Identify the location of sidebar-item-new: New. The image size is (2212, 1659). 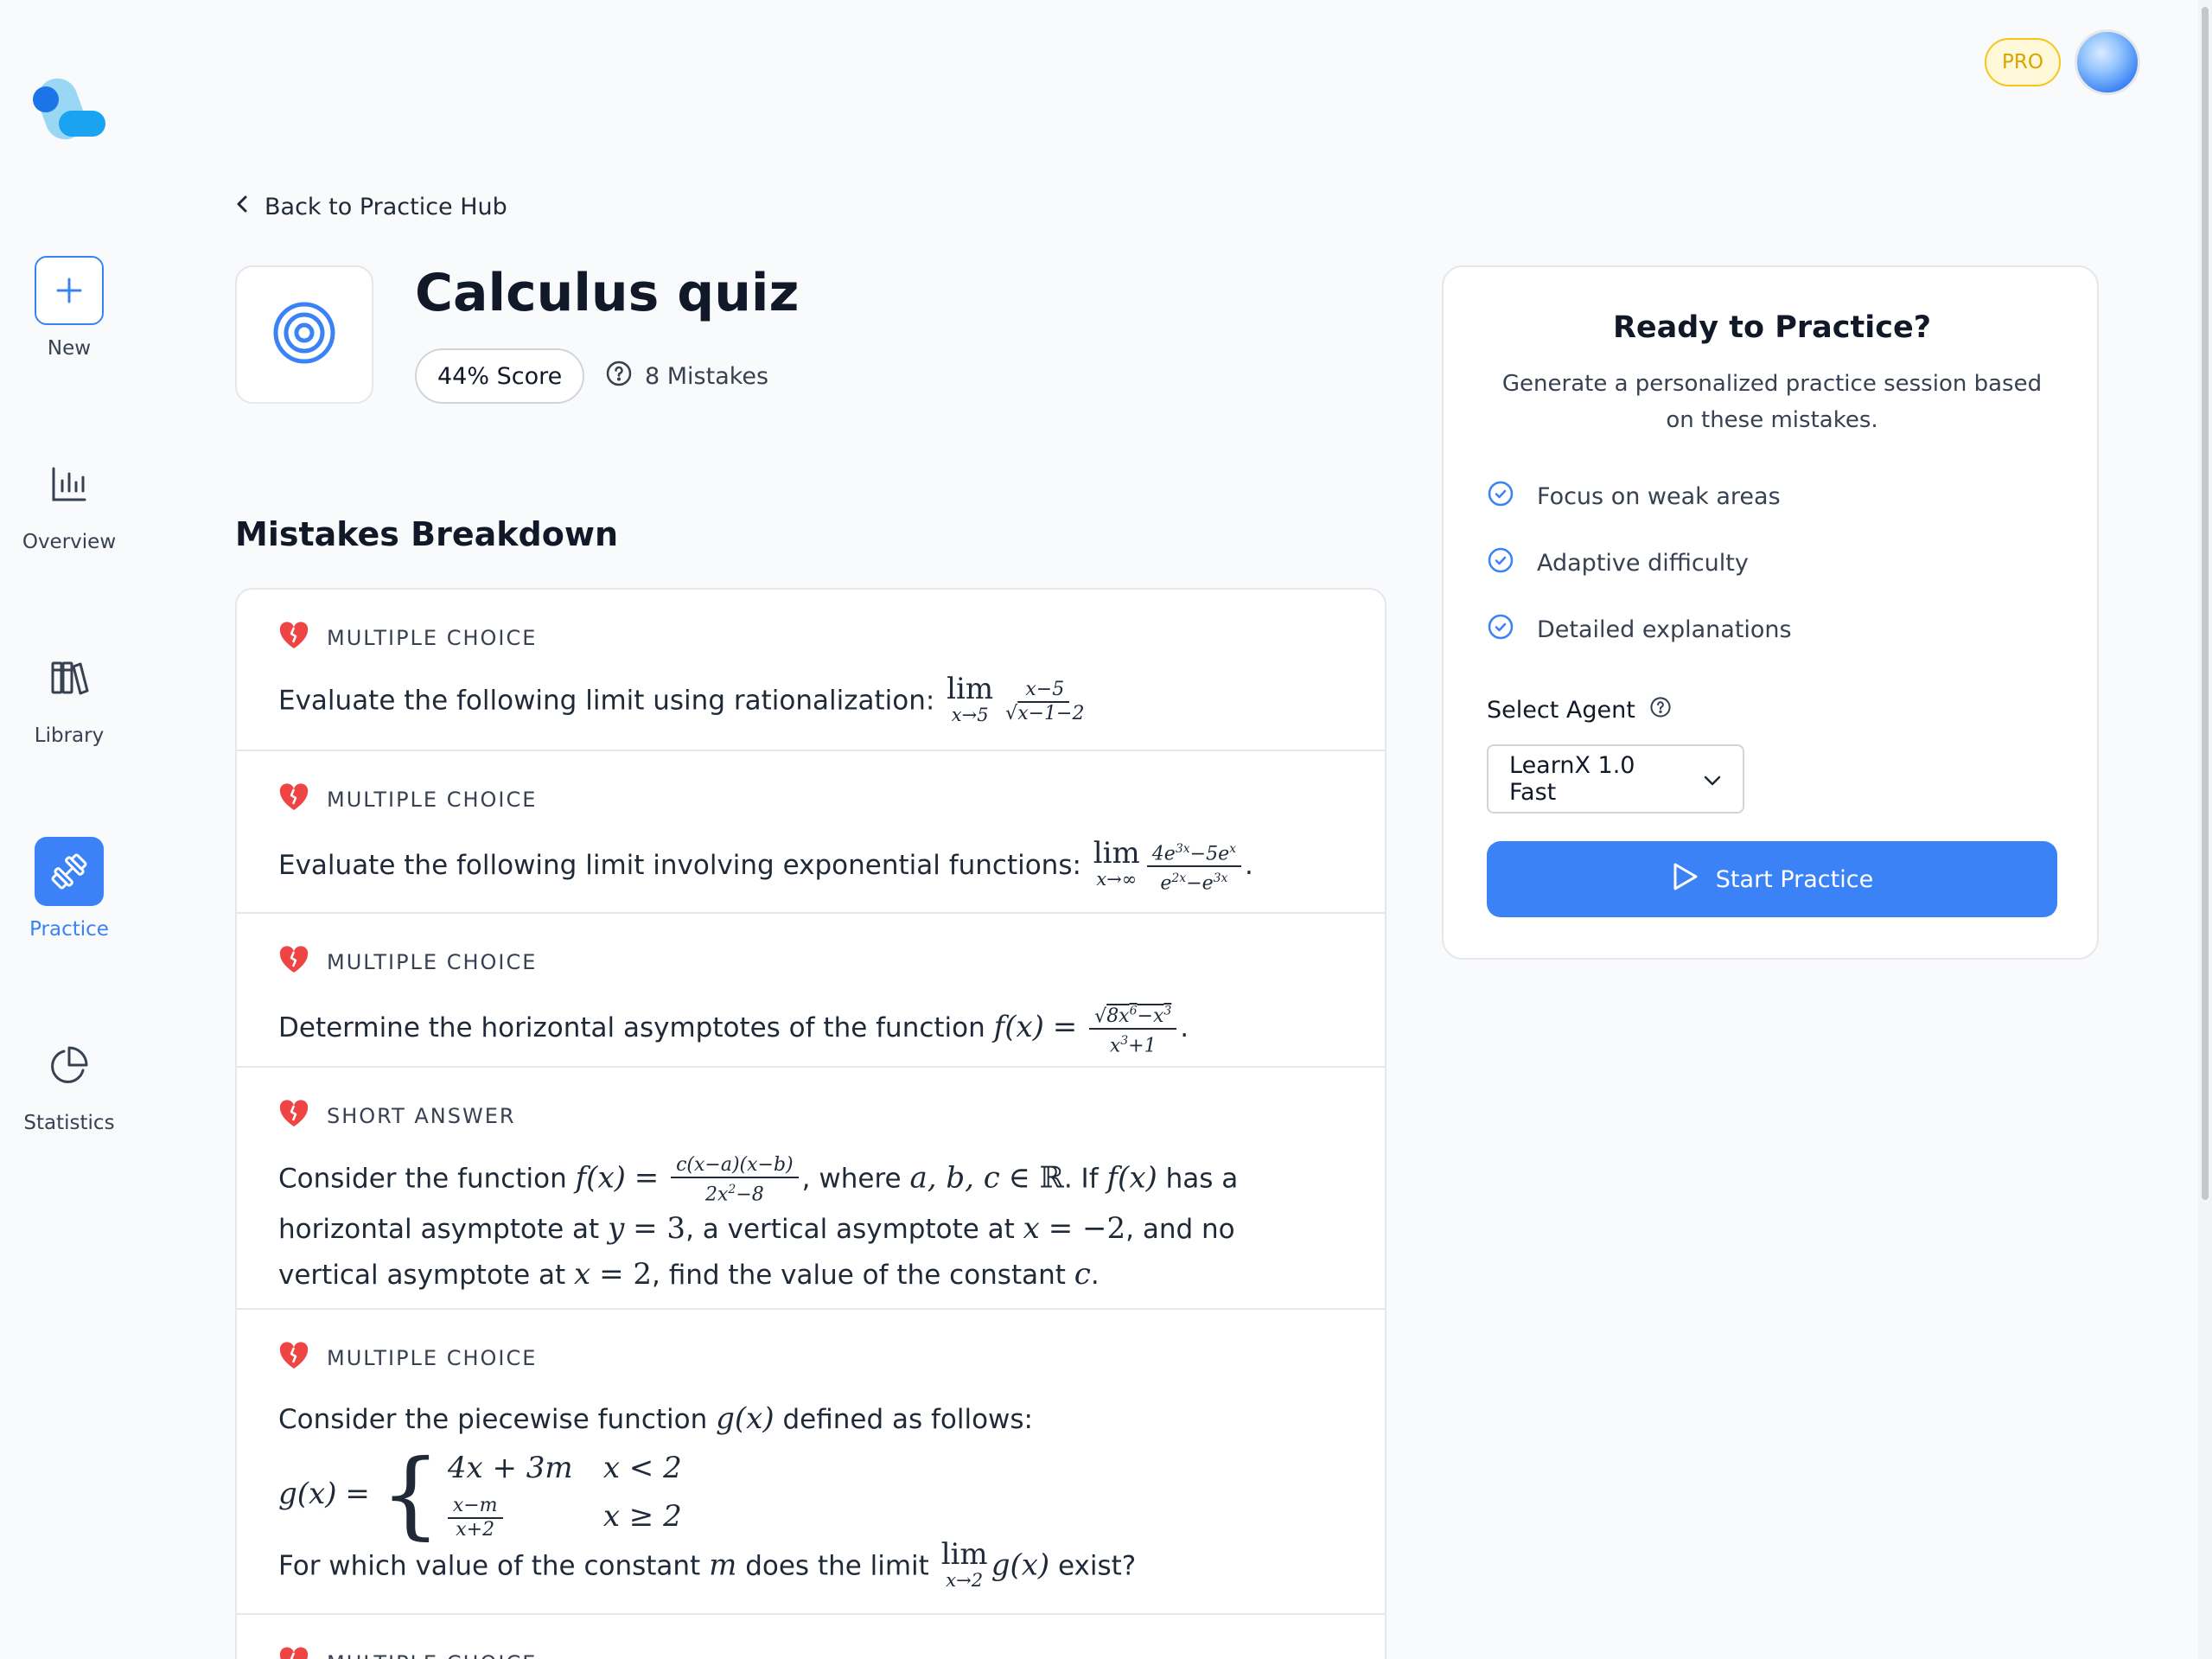
(69, 308).